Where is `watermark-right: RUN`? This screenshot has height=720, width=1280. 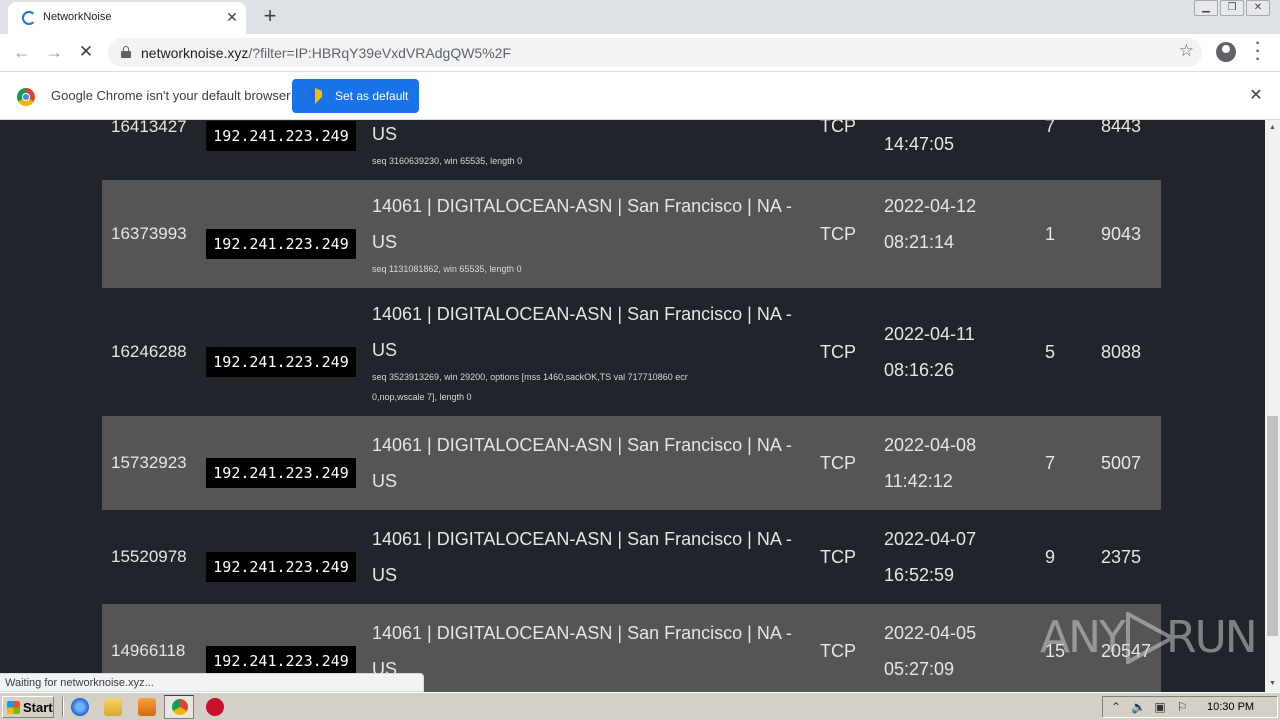
watermark-right: RUN is located at coordinates (1212, 637).